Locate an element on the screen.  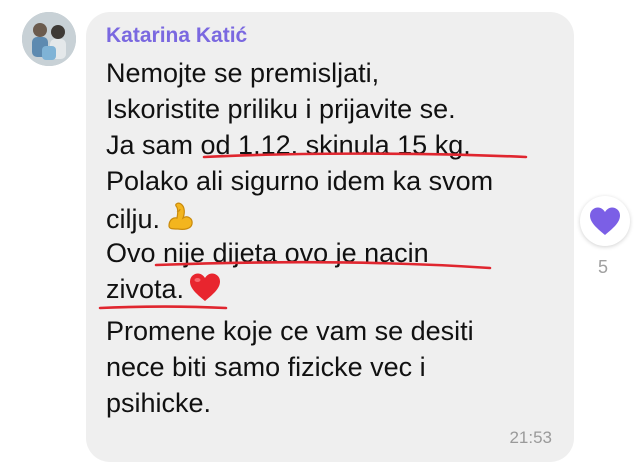
message-line: nece biti samo fizicke vec i is located at coordinates (266, 367).